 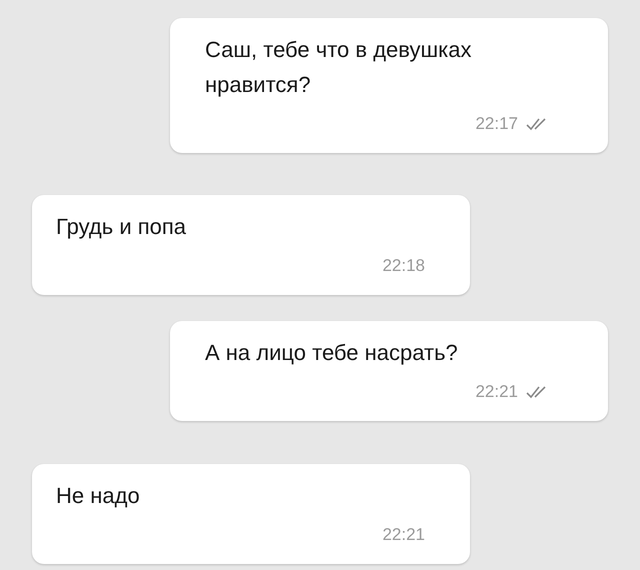 What do you see at coordinates (403, 266) in the screenshot?
I see `message-time: 22:18` at bounding box center [403, 266].